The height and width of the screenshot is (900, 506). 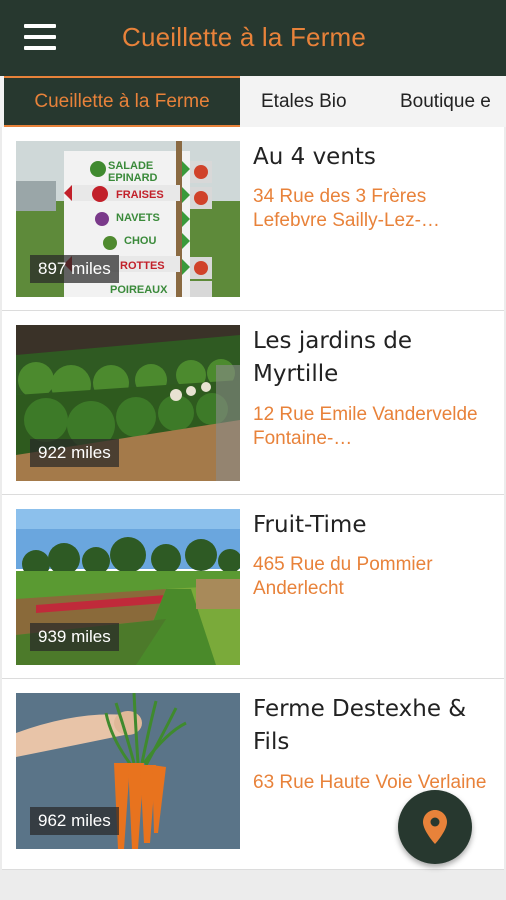 I want to click on sign-label: FRAISES, so click(x=140, y=195).